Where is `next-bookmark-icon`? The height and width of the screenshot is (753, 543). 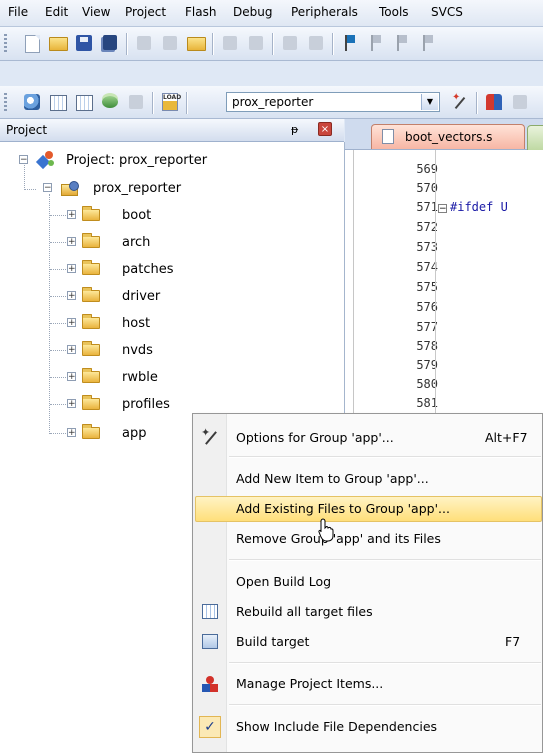
next-bookmark-icon is located at coordinates (402, 43).